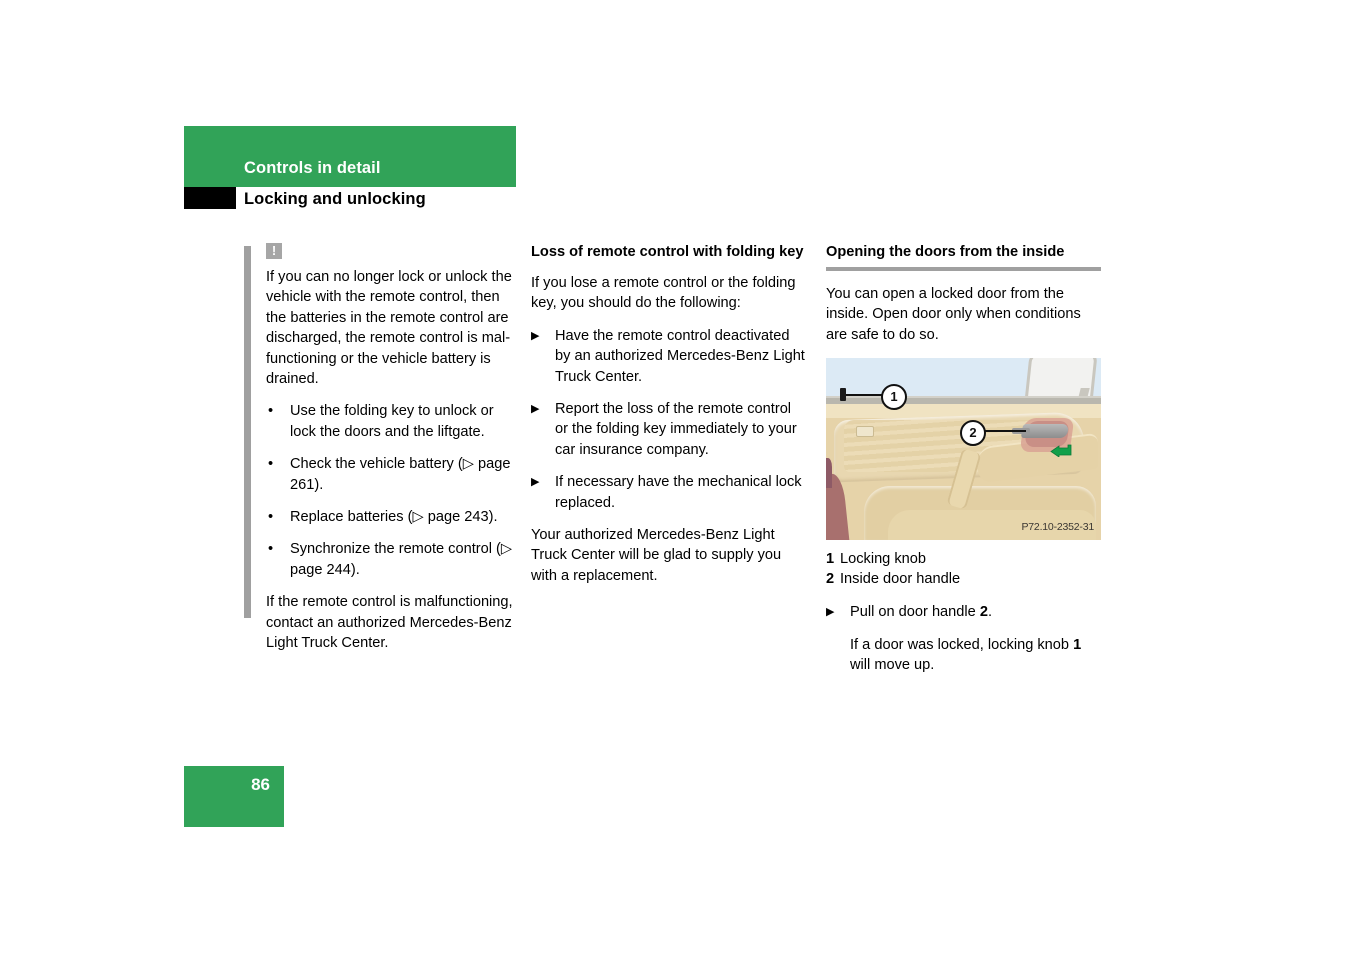 Image resolution: width=1351 pixels, height=954 pixels. What do you see at coordinates (335, 199) in the screenshot?
I see `section-title: Locking and unlocking` at bounding box center [335, 199].